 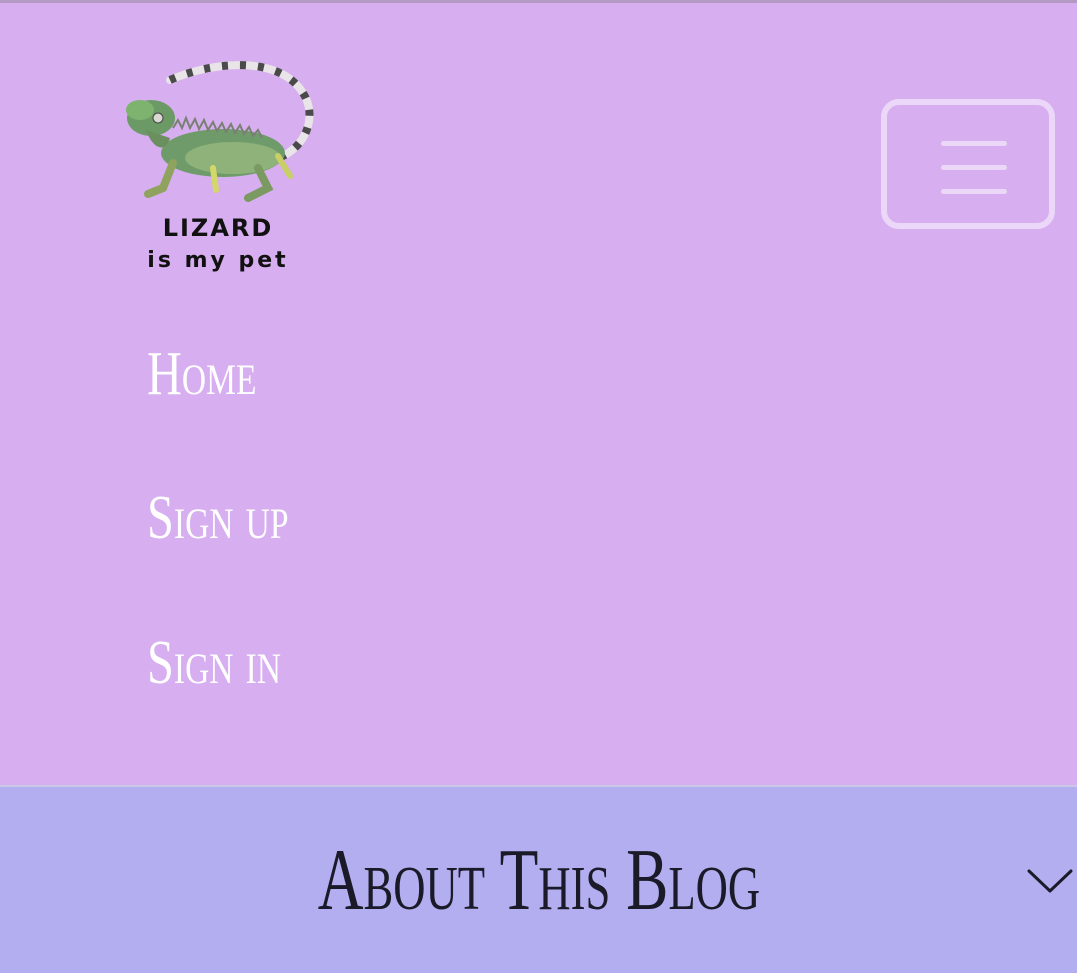 I want to click on logo-text-line2: is my pet, so click(x=218, y=260).